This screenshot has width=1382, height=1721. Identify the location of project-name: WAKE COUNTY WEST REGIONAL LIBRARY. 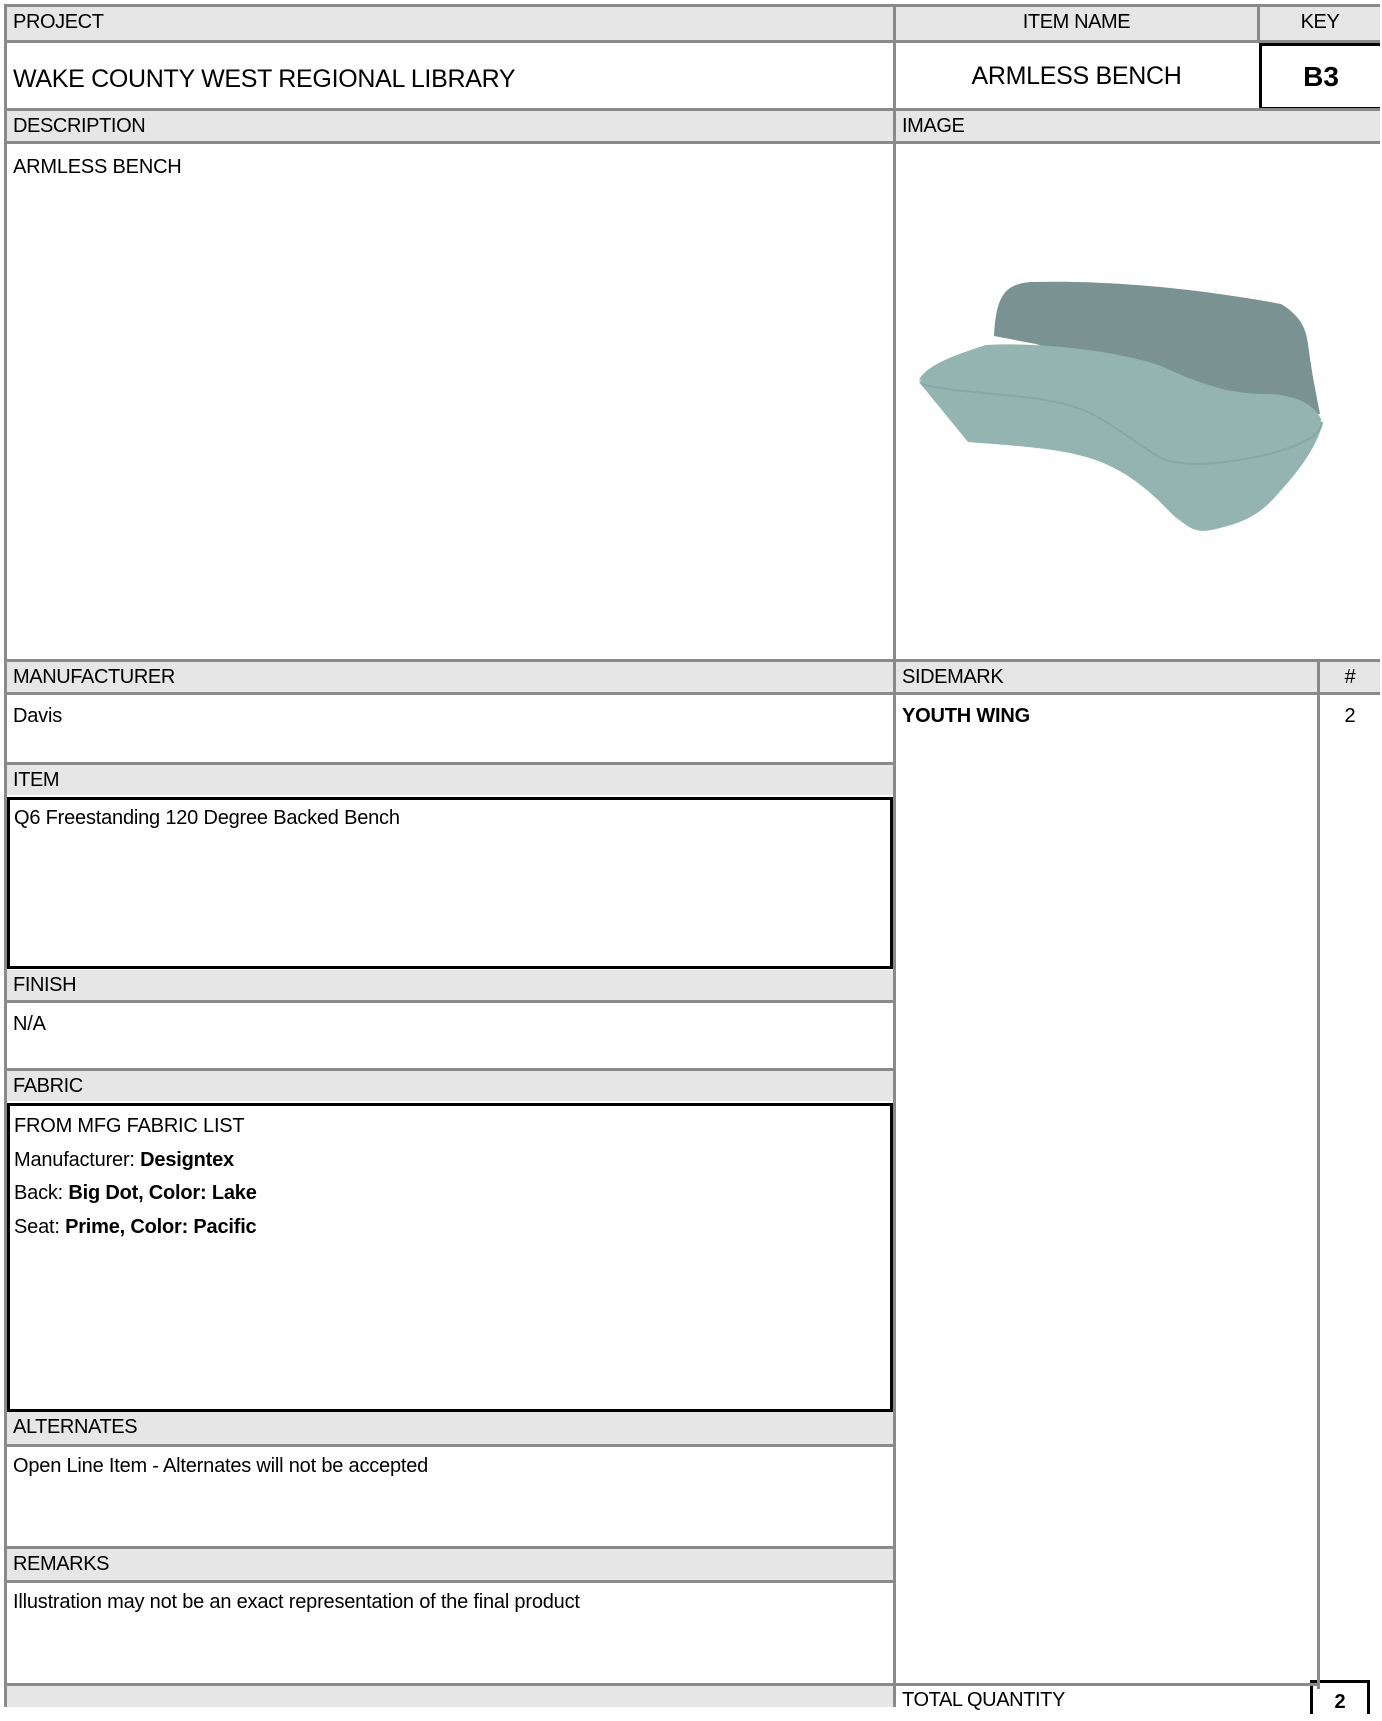
(264, 79).